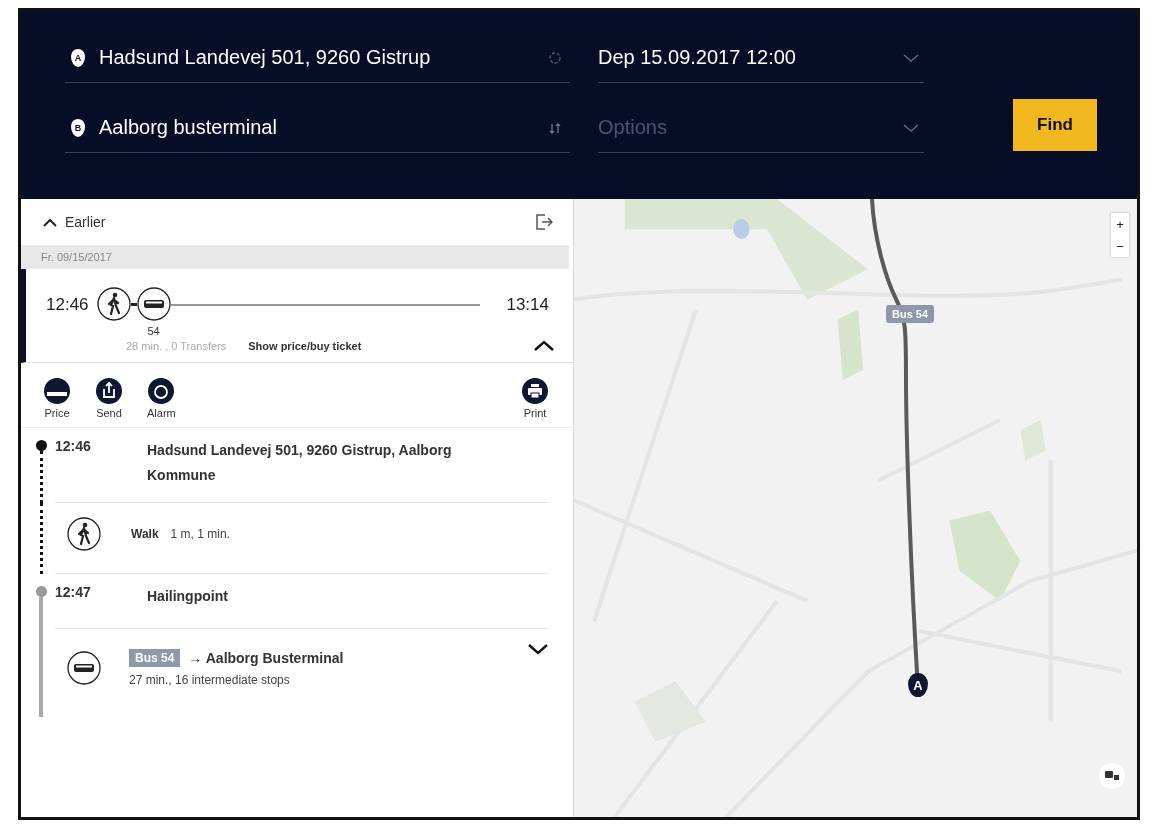 Image resolution: width=1154 pixels, height=826 pixels. What do you see at coordinates (305, 345) in the screenshot?
I see `ticket-link: Show price/buy ticket` at bounding box center [305, 345].